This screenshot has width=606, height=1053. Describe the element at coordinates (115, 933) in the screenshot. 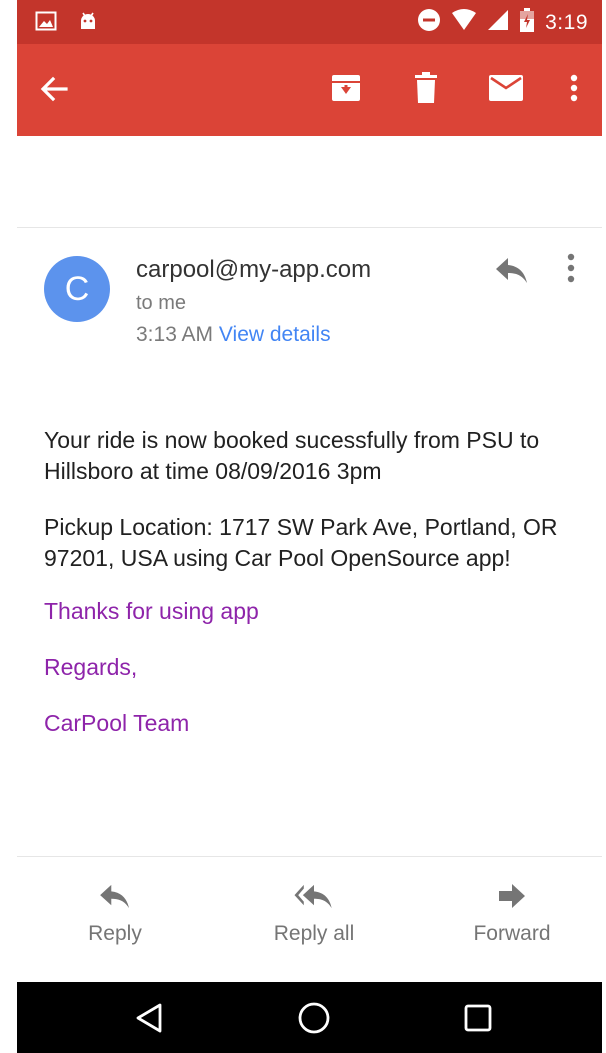

I see `reply-label: Reply` at that location.